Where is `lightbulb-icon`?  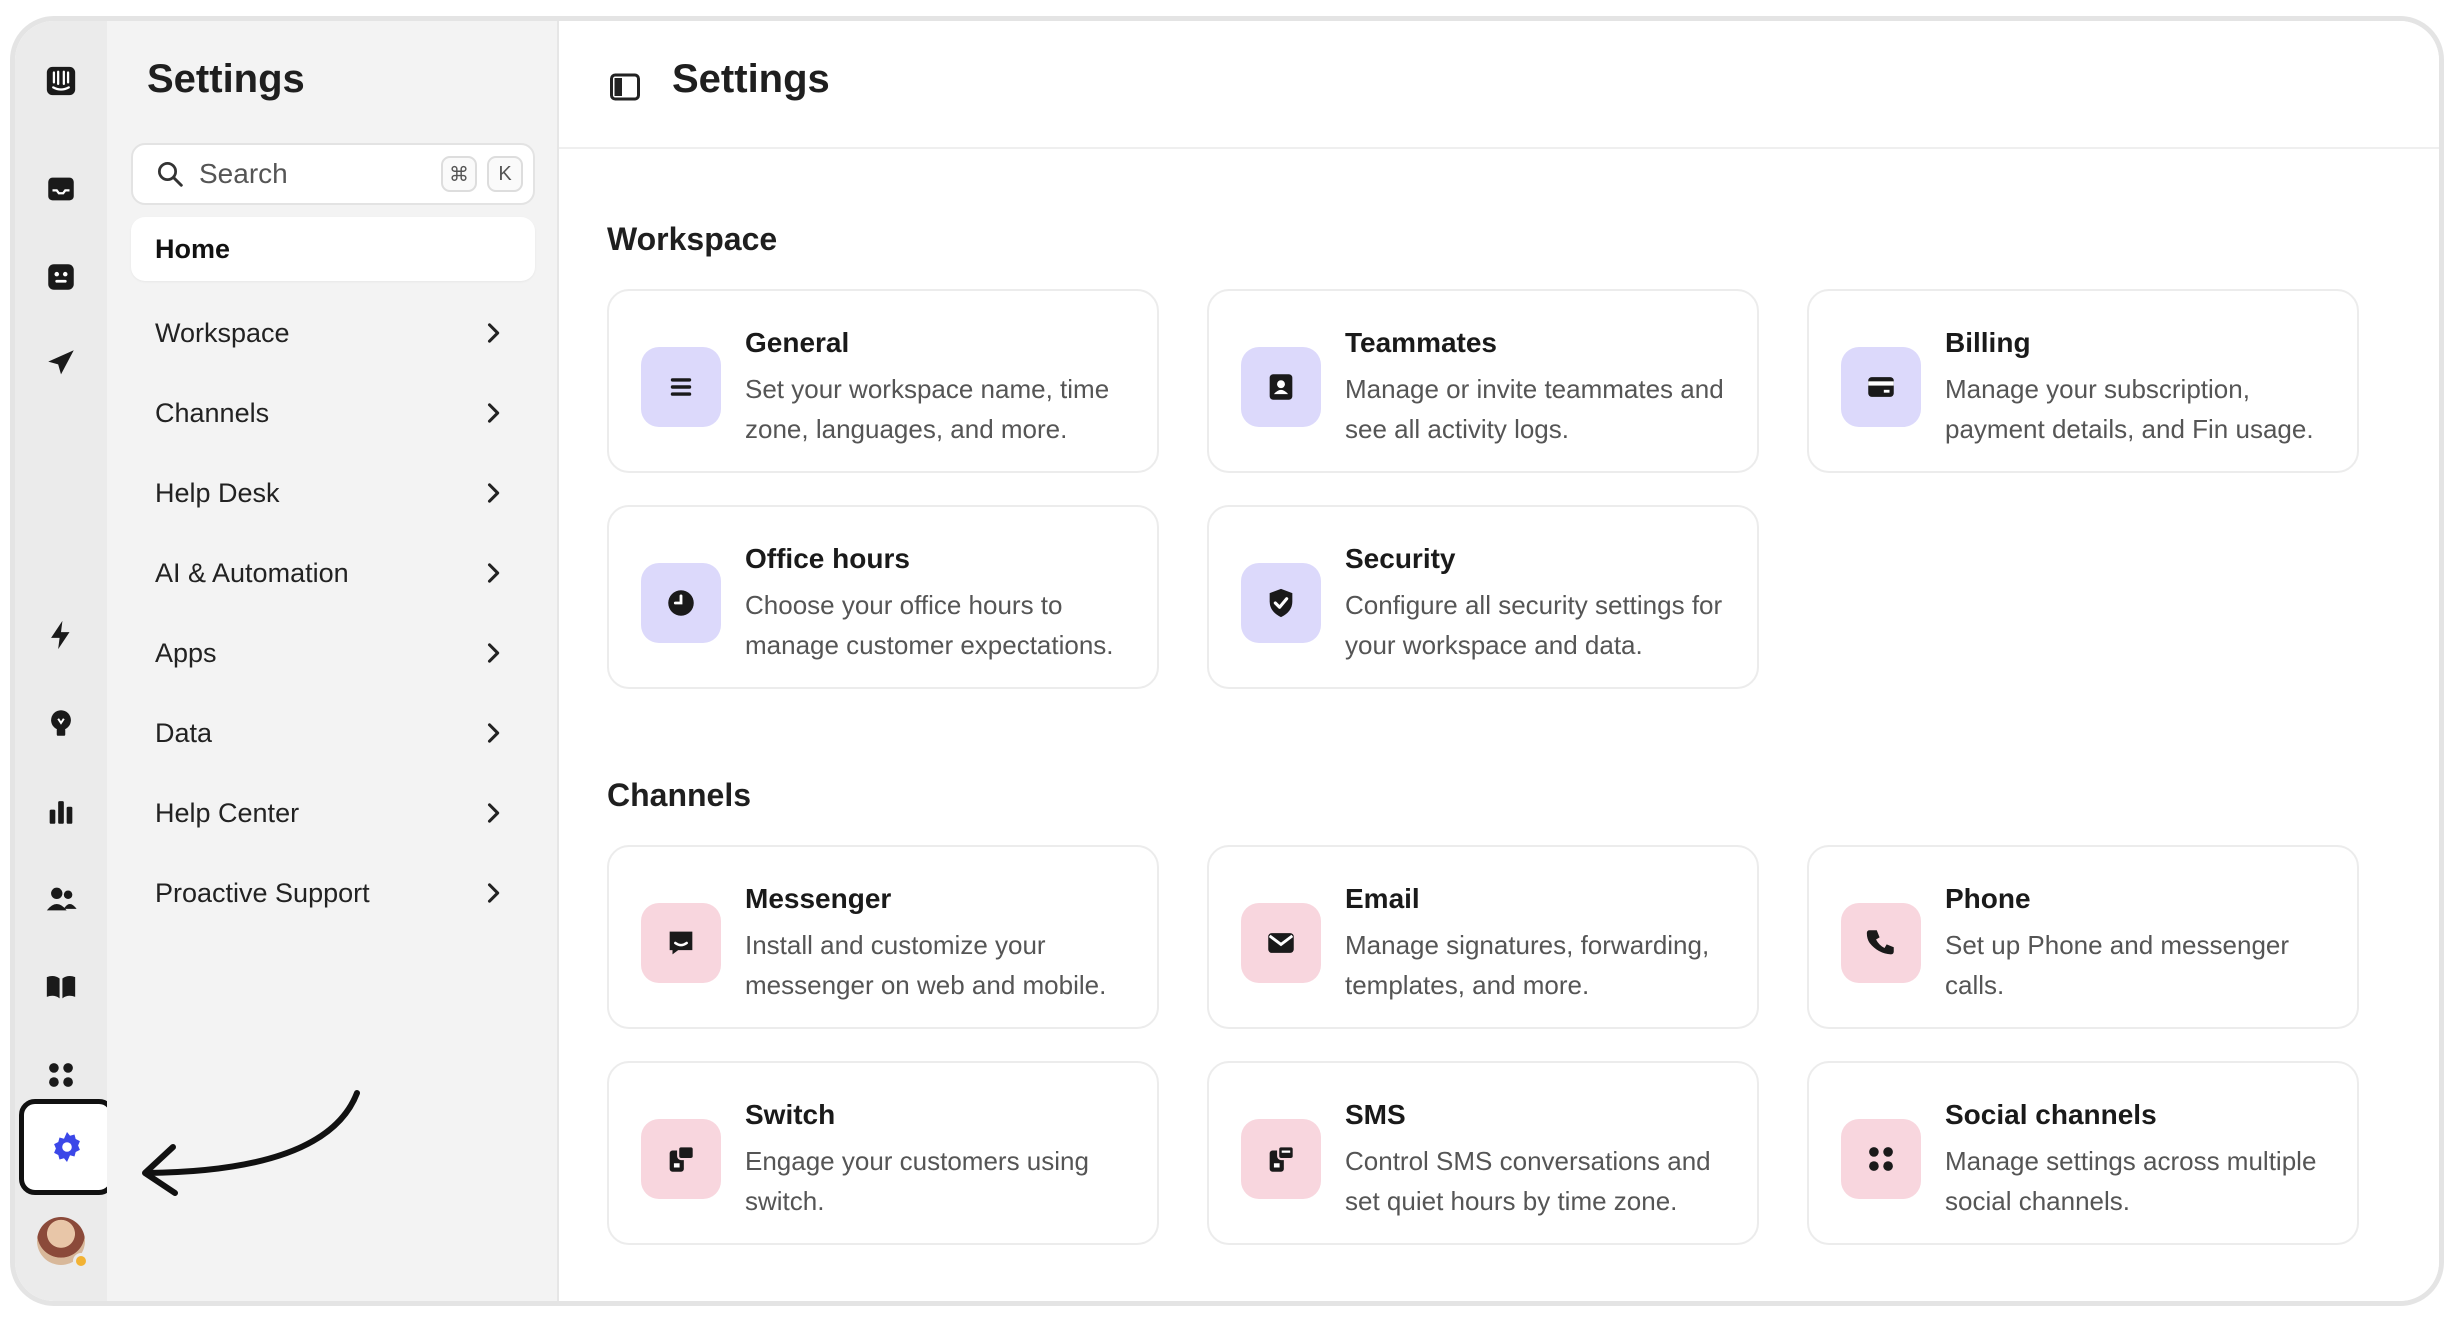 lightbulb-icon is located at coordinates (61, 723).